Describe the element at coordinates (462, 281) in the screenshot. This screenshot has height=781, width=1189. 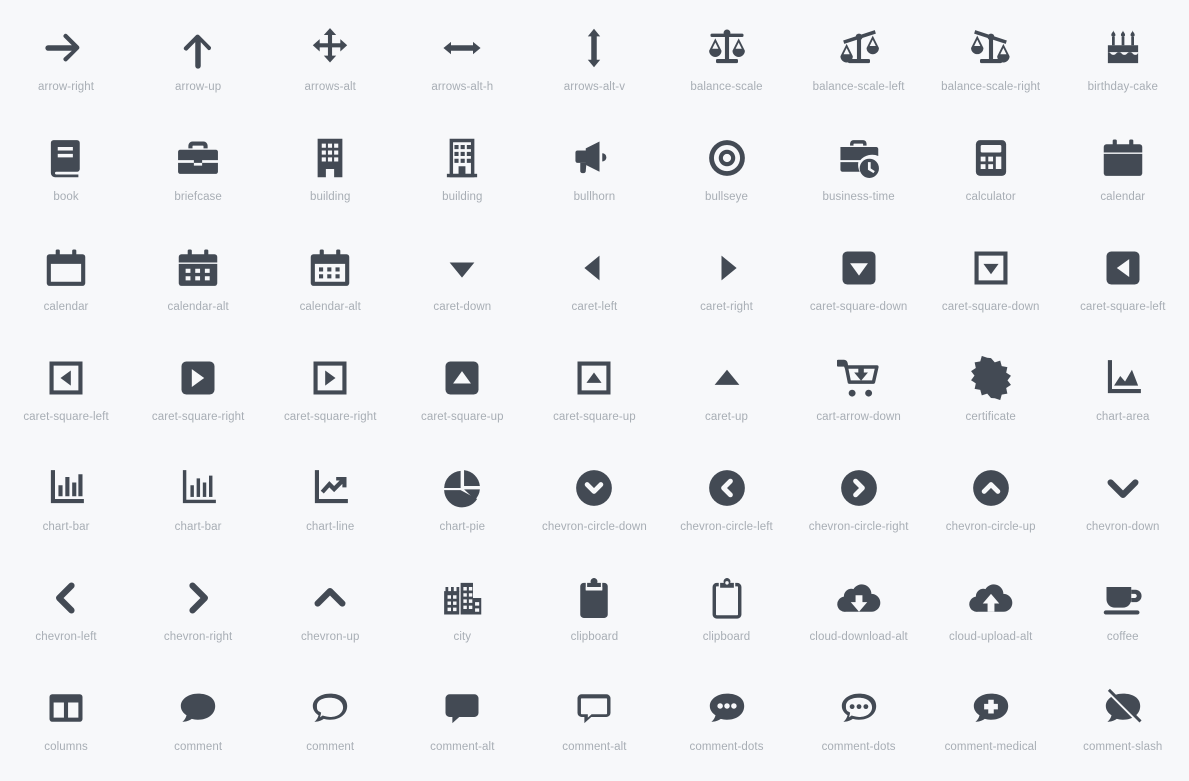
I see `icon-cell: caret-down` at that location.